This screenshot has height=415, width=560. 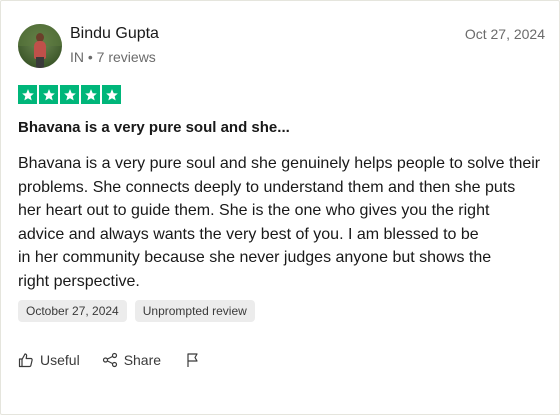 What do you see at coordinates (194, 311) in the screenshot?
I see `unprompted-review-tag: Unprompted review` at bounding box center [194, 311].